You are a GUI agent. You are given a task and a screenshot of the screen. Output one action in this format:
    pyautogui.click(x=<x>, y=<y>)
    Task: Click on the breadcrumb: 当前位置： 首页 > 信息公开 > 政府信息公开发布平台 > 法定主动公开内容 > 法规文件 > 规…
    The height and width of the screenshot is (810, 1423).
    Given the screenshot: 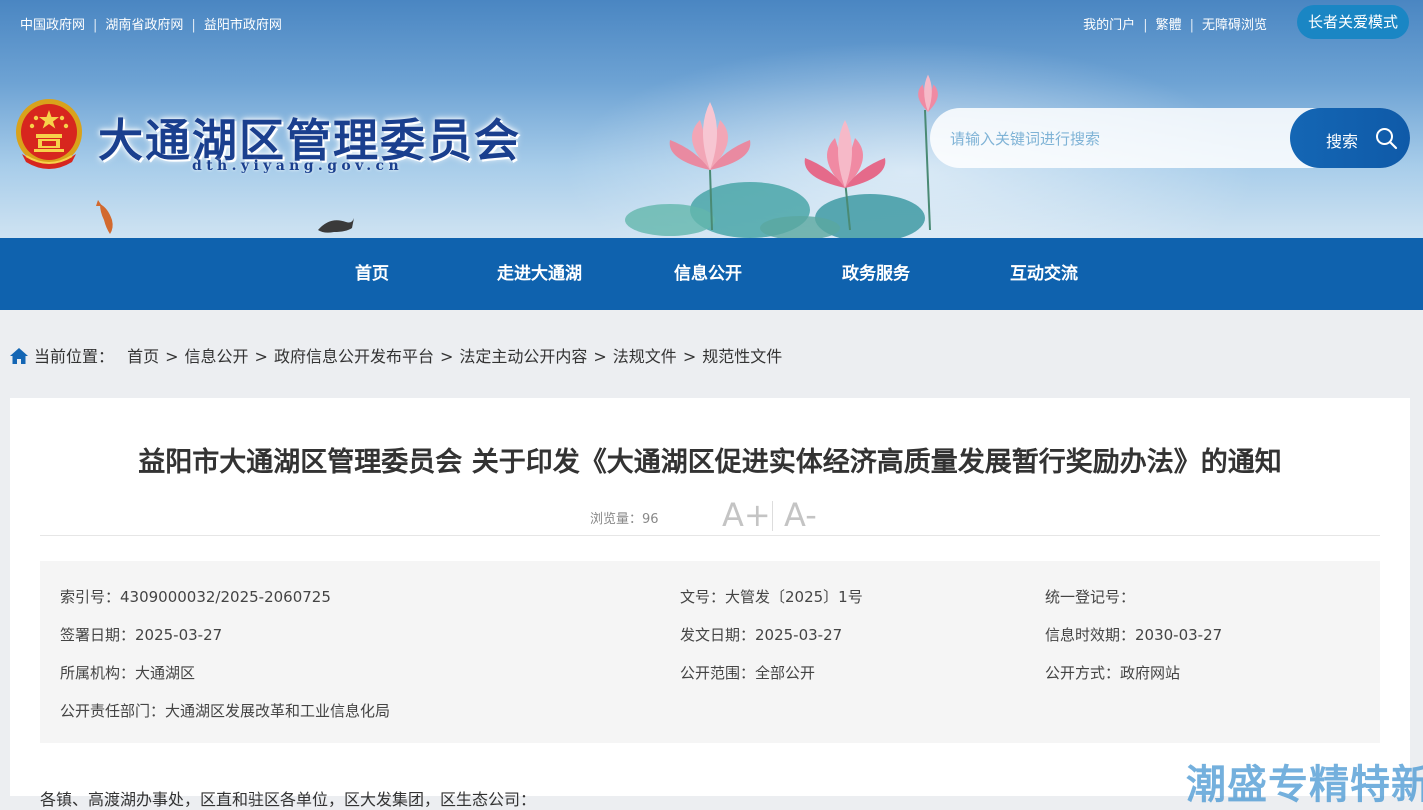 What is the action you would take?
    pyautogui.click(x=396, y=355)
    